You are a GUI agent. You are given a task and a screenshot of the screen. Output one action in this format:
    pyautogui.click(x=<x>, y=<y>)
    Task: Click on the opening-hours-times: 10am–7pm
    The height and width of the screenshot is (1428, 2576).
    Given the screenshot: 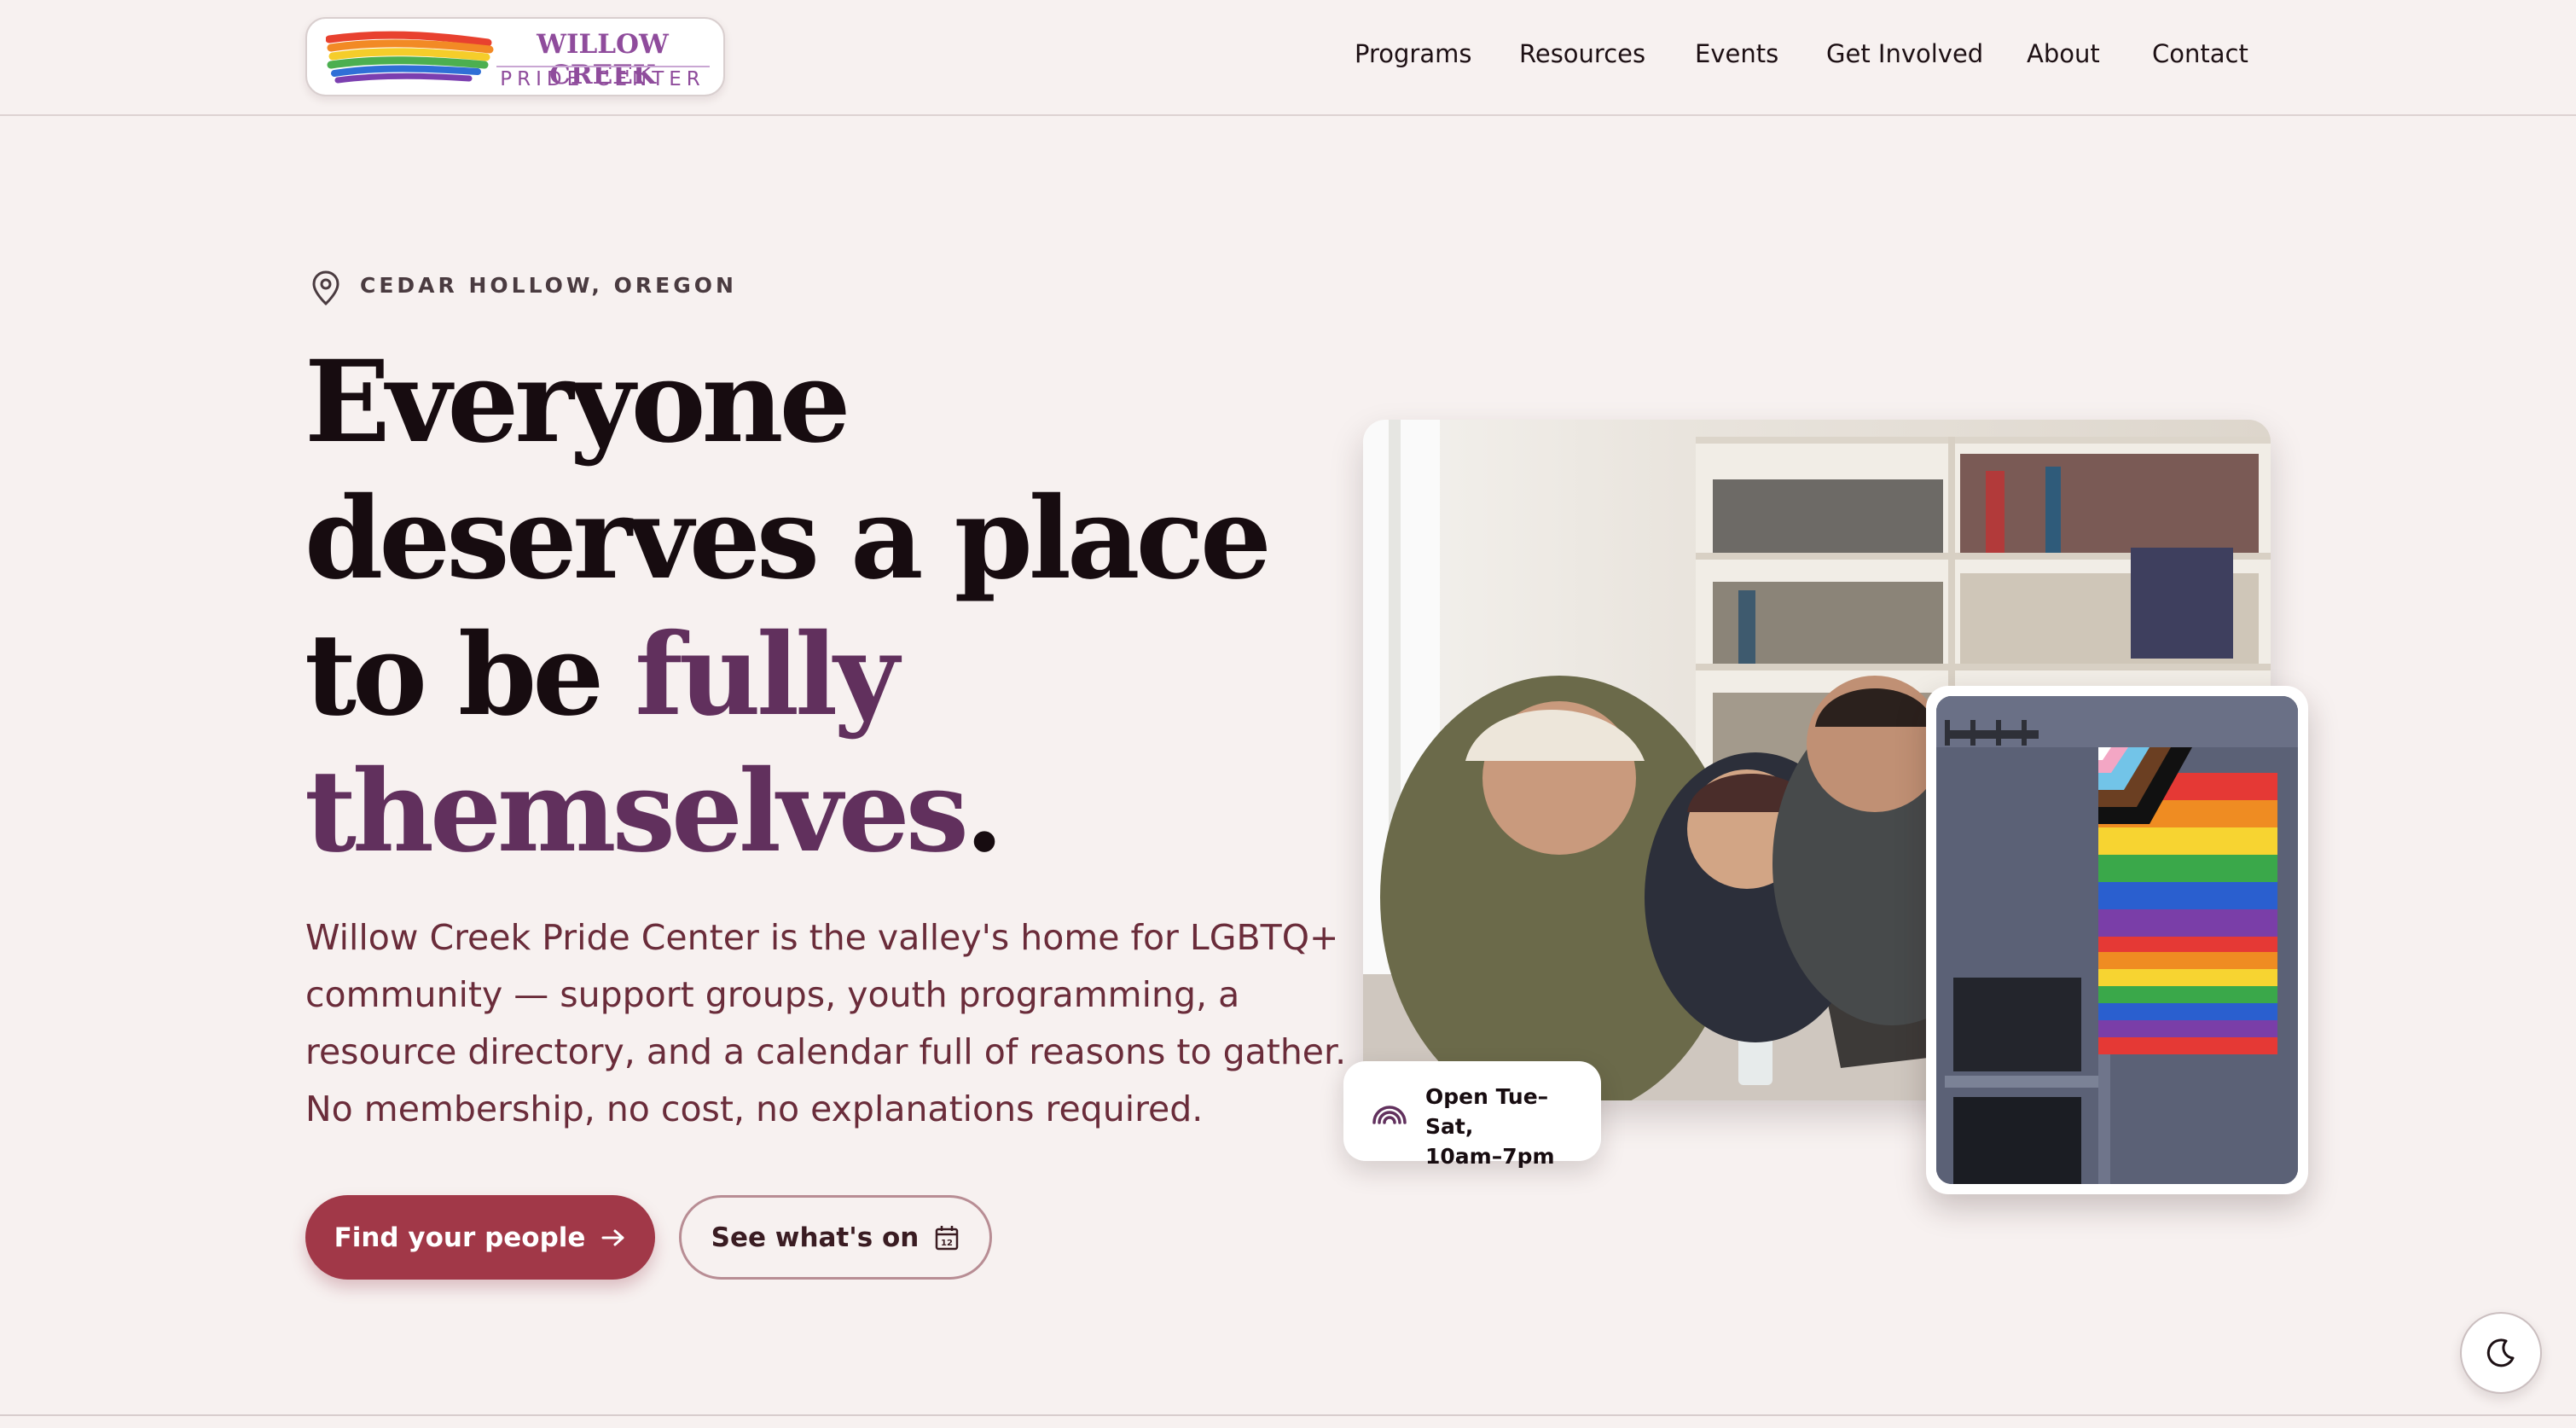 What is the action you would take?
    pyautogui.click(x=1490, y=1156)
    